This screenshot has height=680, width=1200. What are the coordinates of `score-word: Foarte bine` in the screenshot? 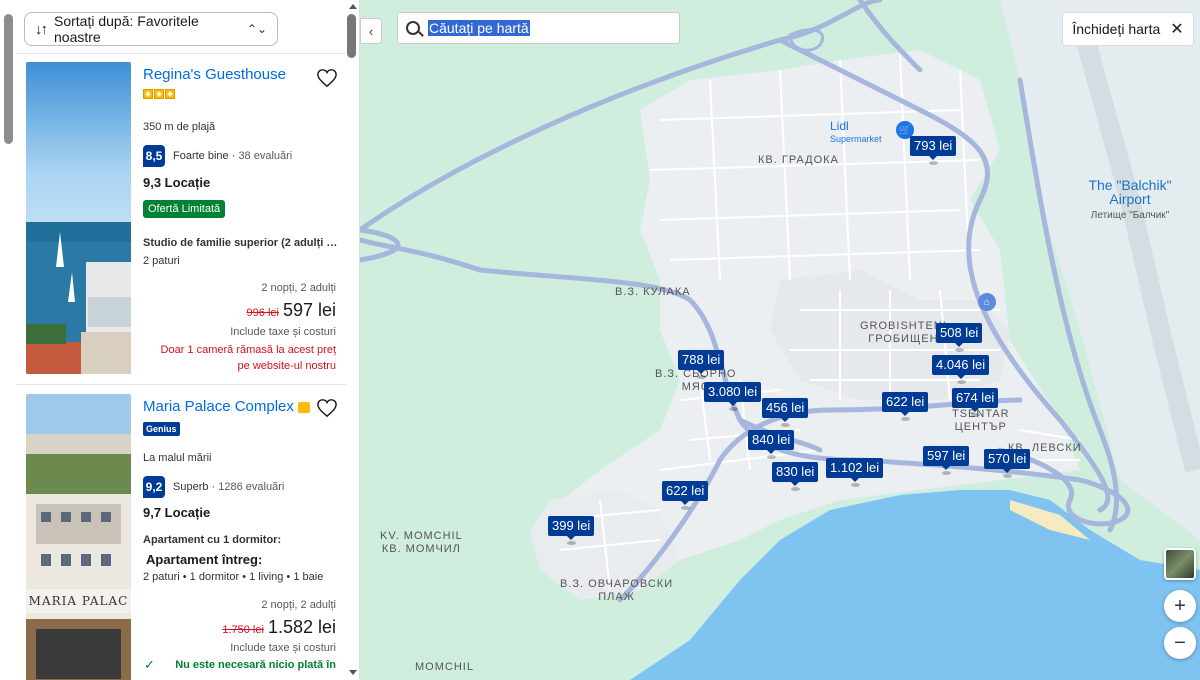 It's located at (201, 156).